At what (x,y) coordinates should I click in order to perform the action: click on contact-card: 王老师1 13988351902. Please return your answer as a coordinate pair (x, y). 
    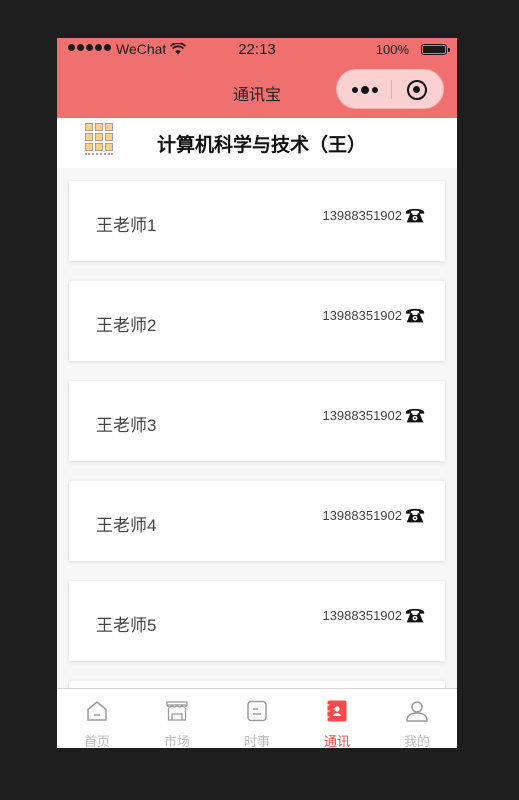
    Looking at the image, I should click on (257, 221).